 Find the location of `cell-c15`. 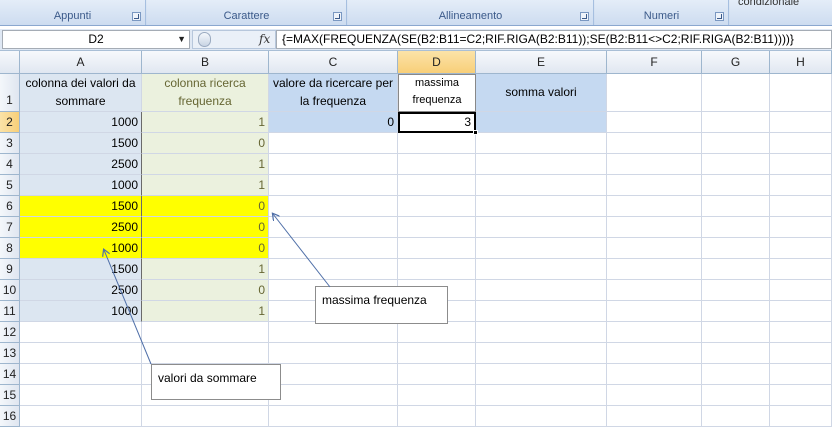

cell-c15 is located at coordinates (333, 395).